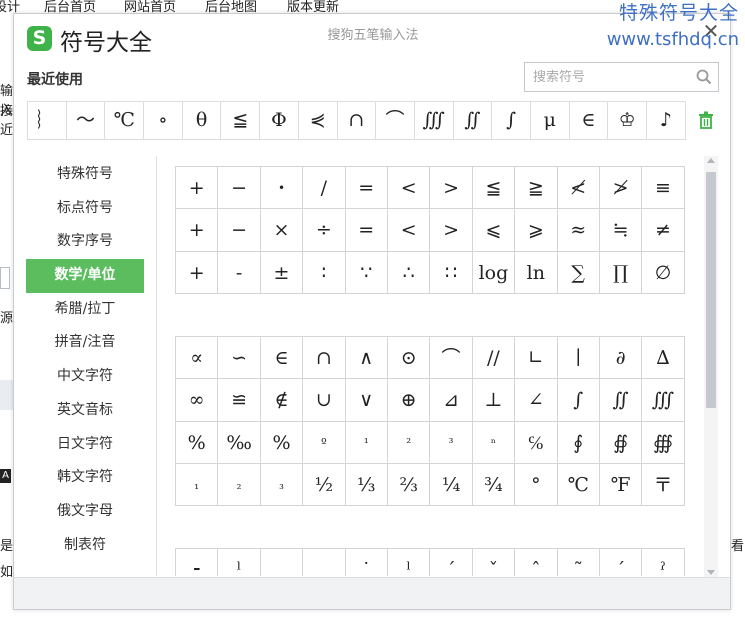 The width and height of the screenshot is (745, 623). What do you see at coordinates (451, 358) in the screenshot?
I see `symbol-cell: ⌒` at bounding box center [451, 358].